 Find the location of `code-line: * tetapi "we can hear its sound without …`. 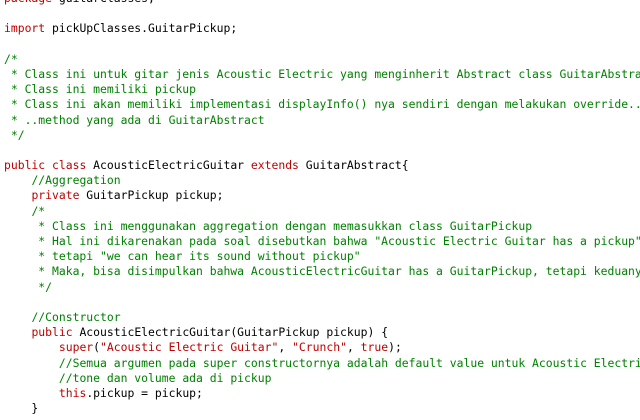

code-line: * tetapi "we can hear its sound without … is located at coordinates (320, 256).